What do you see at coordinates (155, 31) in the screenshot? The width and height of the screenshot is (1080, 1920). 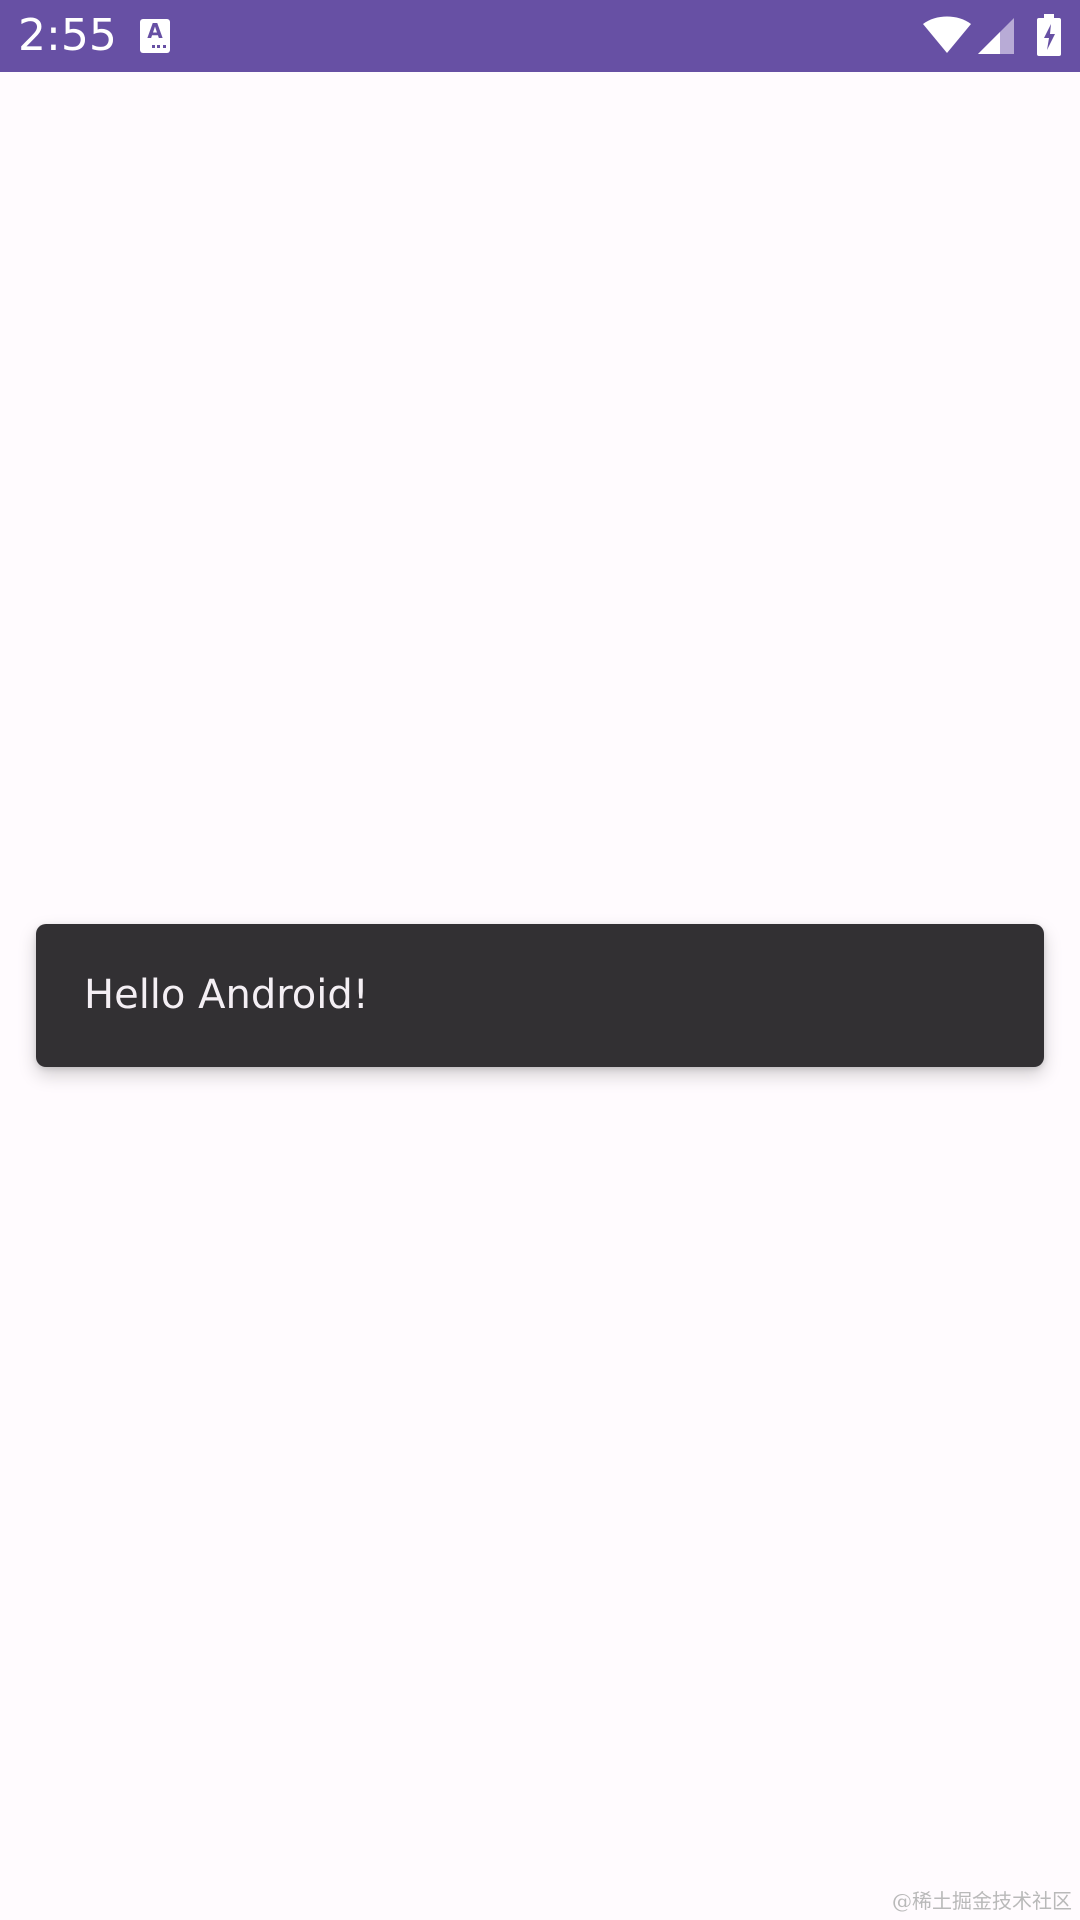 I see `notification-glyph: A` at bounding box center [155, 31].